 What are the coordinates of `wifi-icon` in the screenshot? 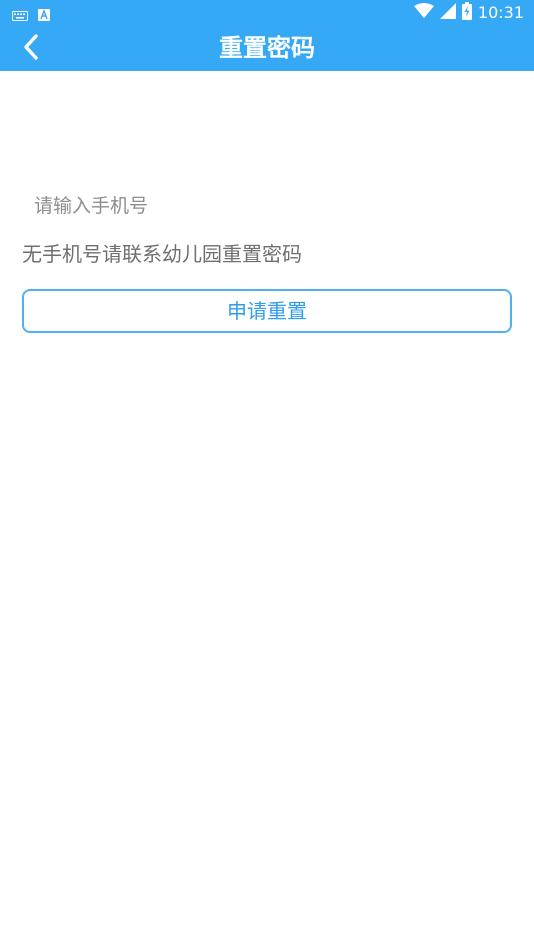 It's located at (423, 13).